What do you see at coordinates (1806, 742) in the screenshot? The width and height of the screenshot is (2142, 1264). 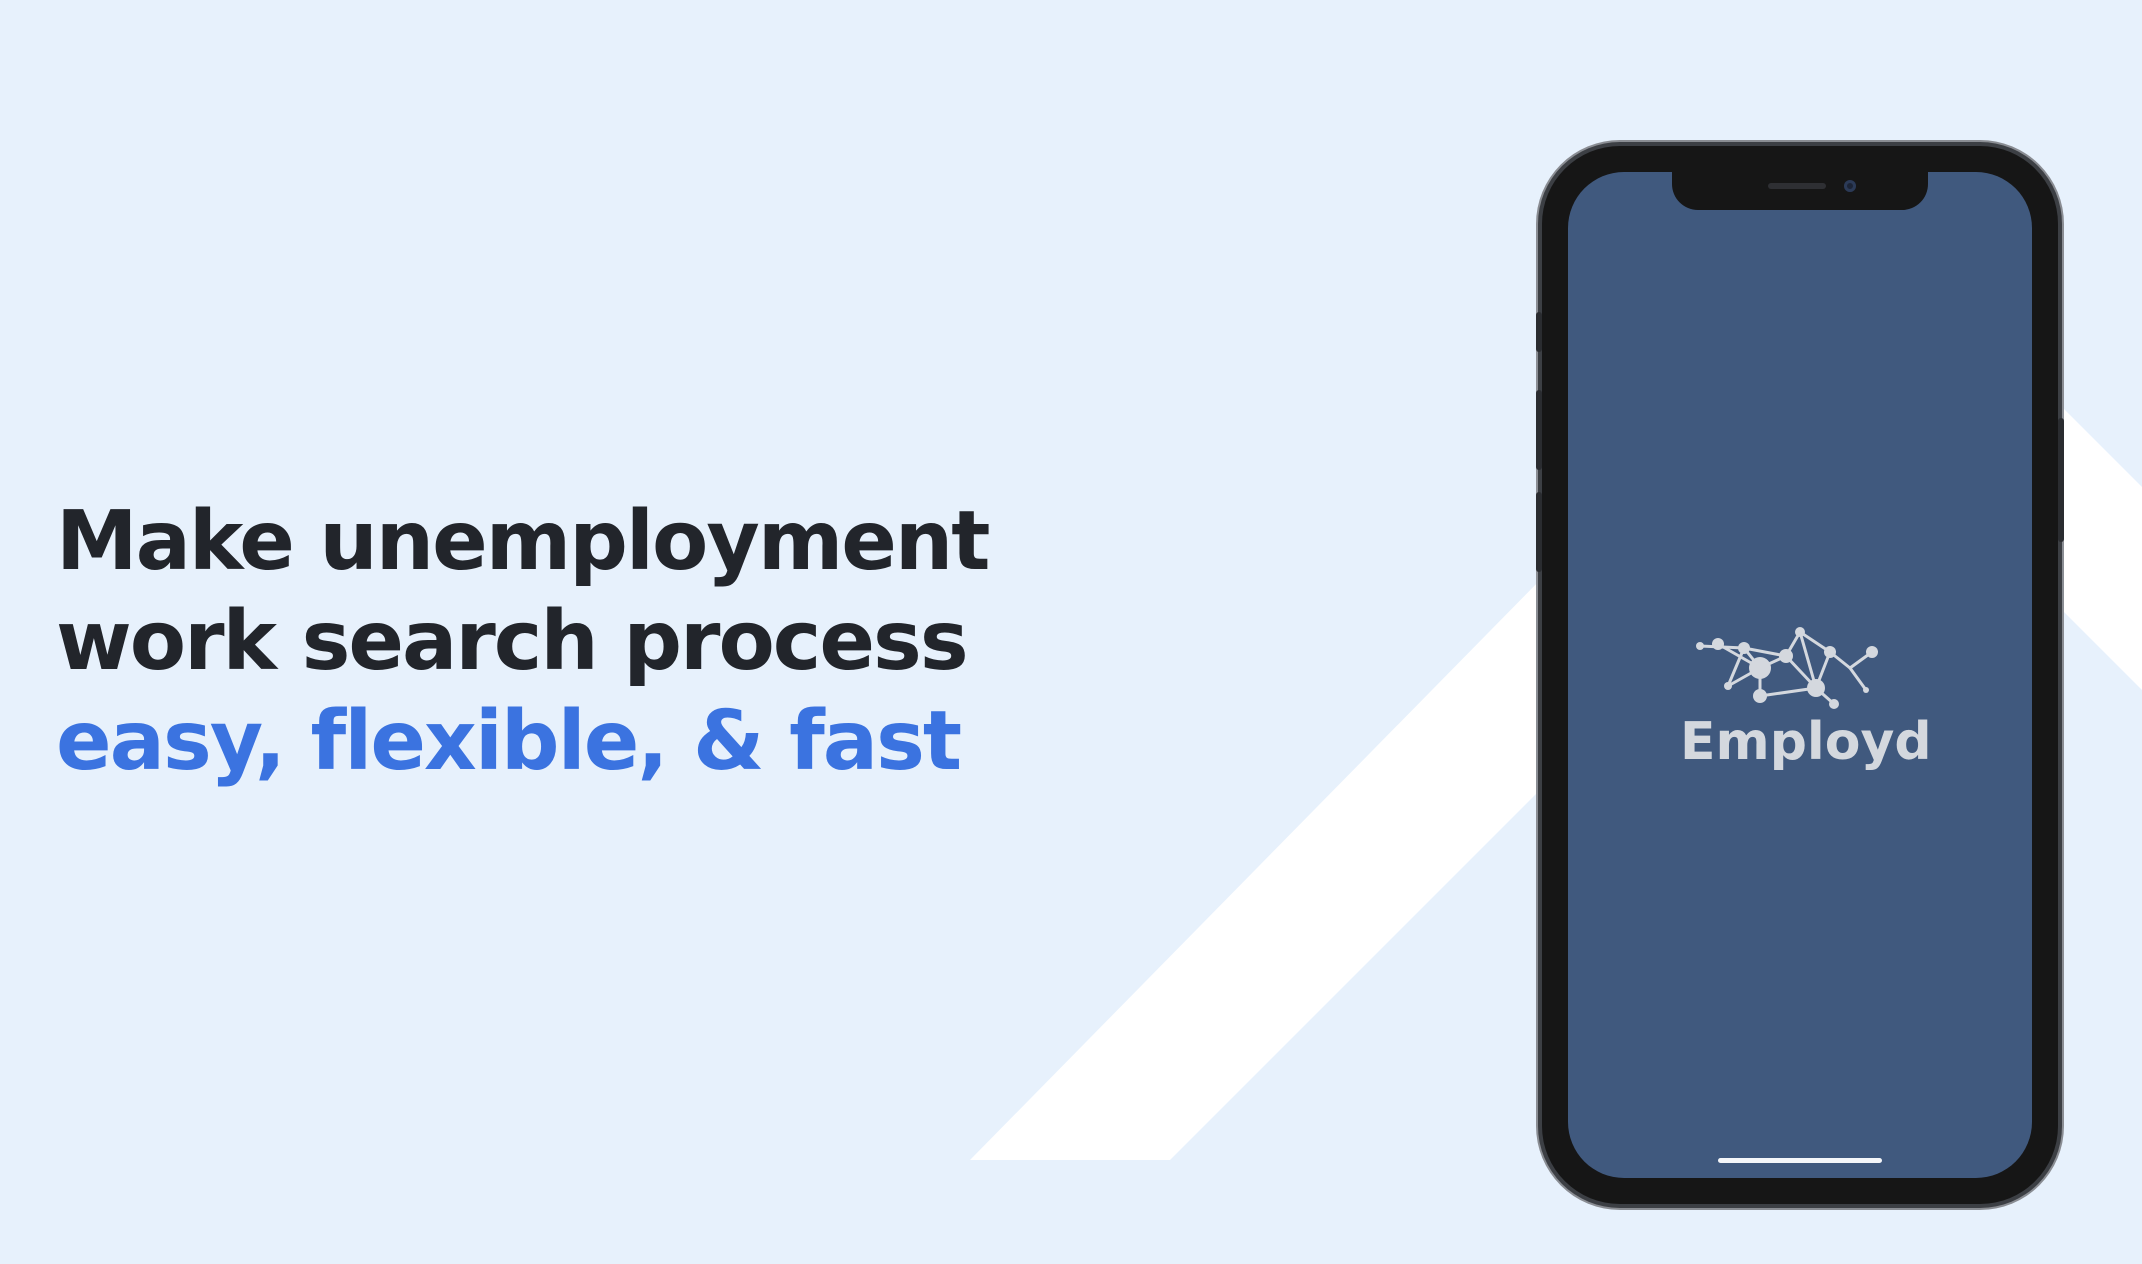 I see `brand-name: Employd` at bounding box center [1806, 742].